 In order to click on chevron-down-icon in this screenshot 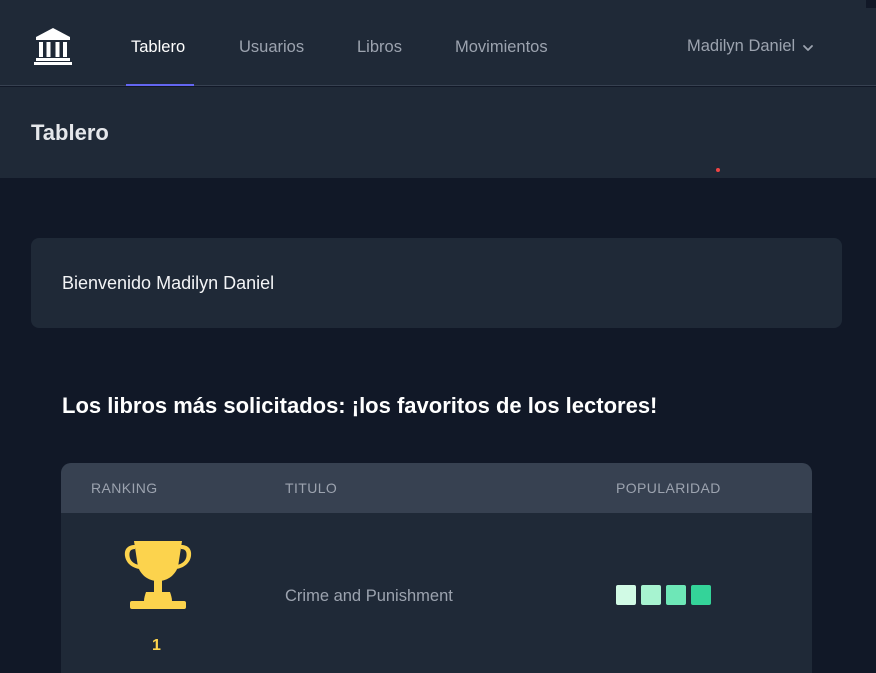, I will do `click(808, 47)`.